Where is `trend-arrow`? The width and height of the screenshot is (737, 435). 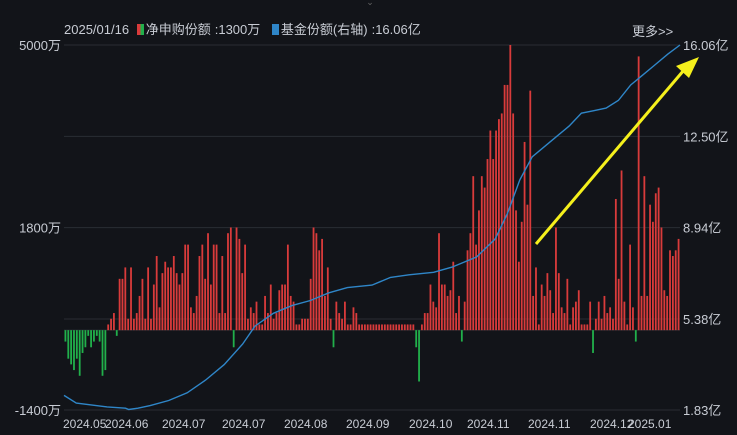 trend-arrow is located at coordinates (616, 151).